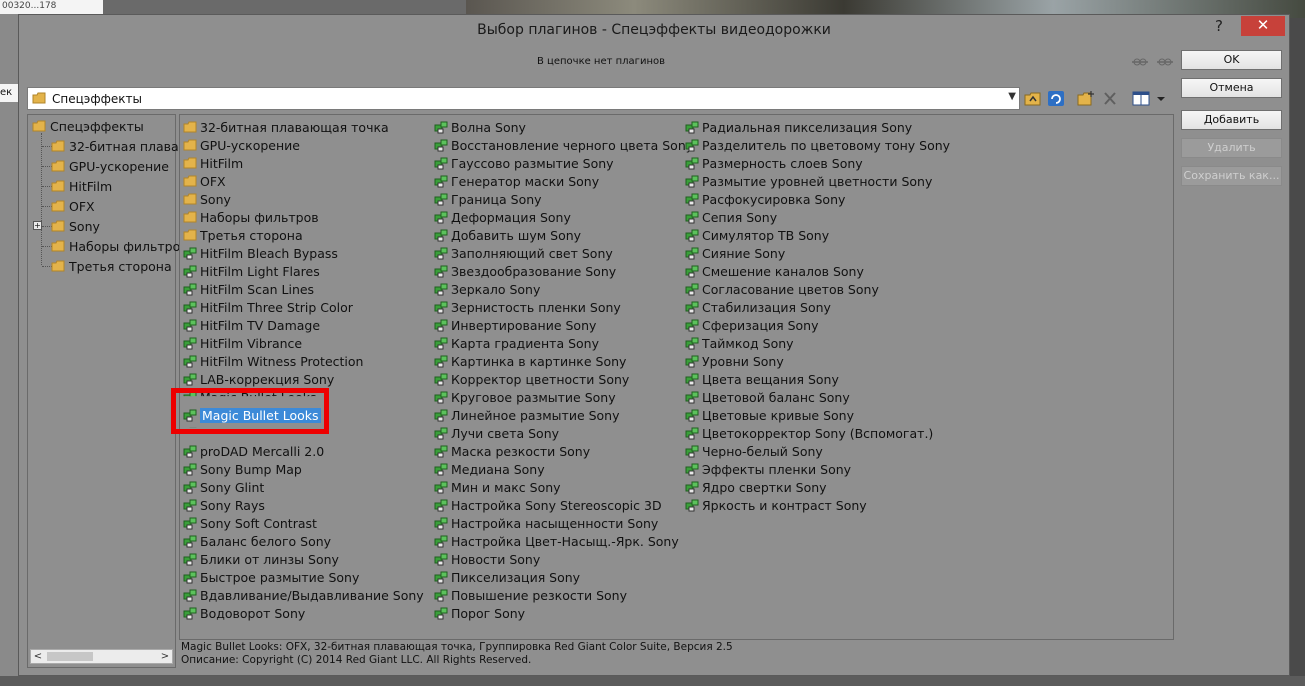 Image resolution: width=1305 pixels, height=686 pixels. I want to click on plugin-list-item: Линейное размытие Sony, so click(563, 415).